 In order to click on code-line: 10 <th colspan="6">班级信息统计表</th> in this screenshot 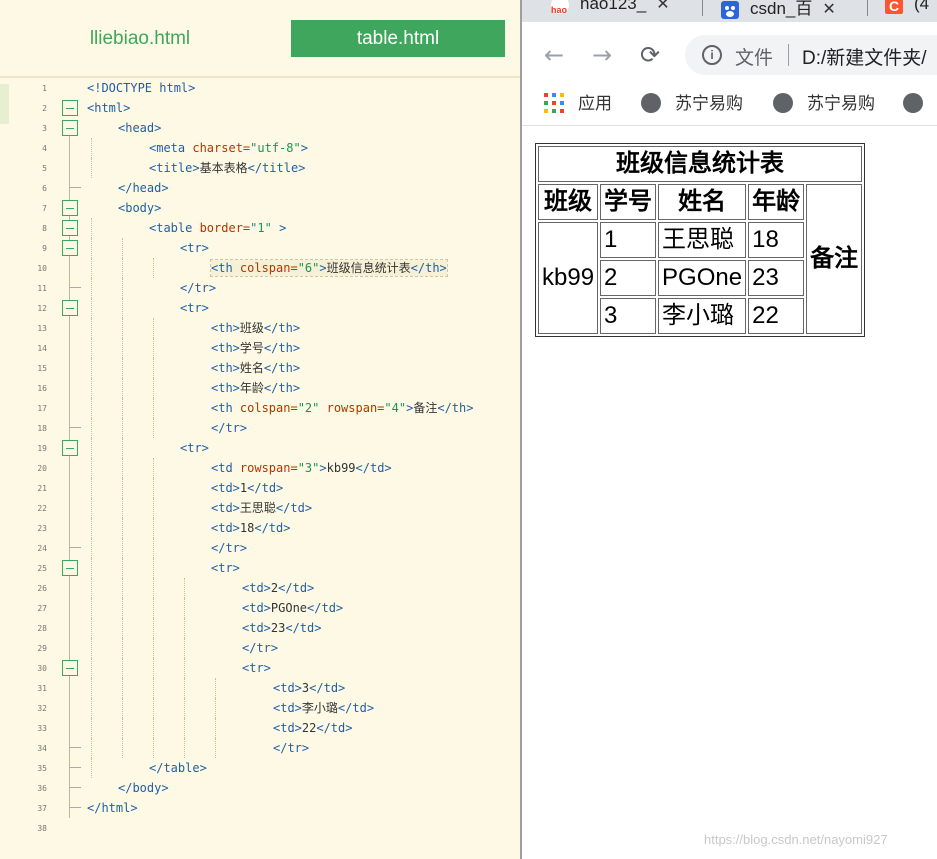, I will do `click(260, 268)`.